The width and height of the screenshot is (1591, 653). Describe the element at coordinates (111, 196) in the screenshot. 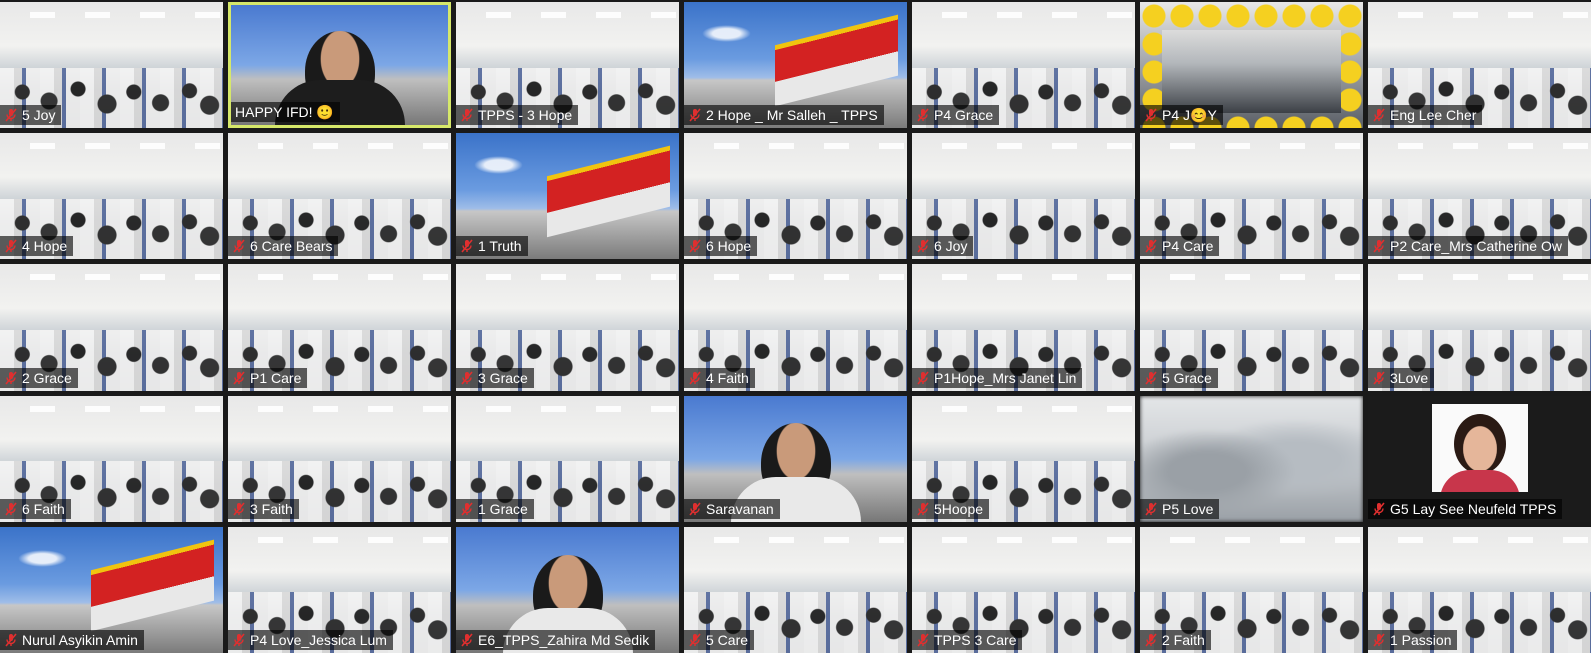

I see `participant-tile: 4 Hope` at that location.